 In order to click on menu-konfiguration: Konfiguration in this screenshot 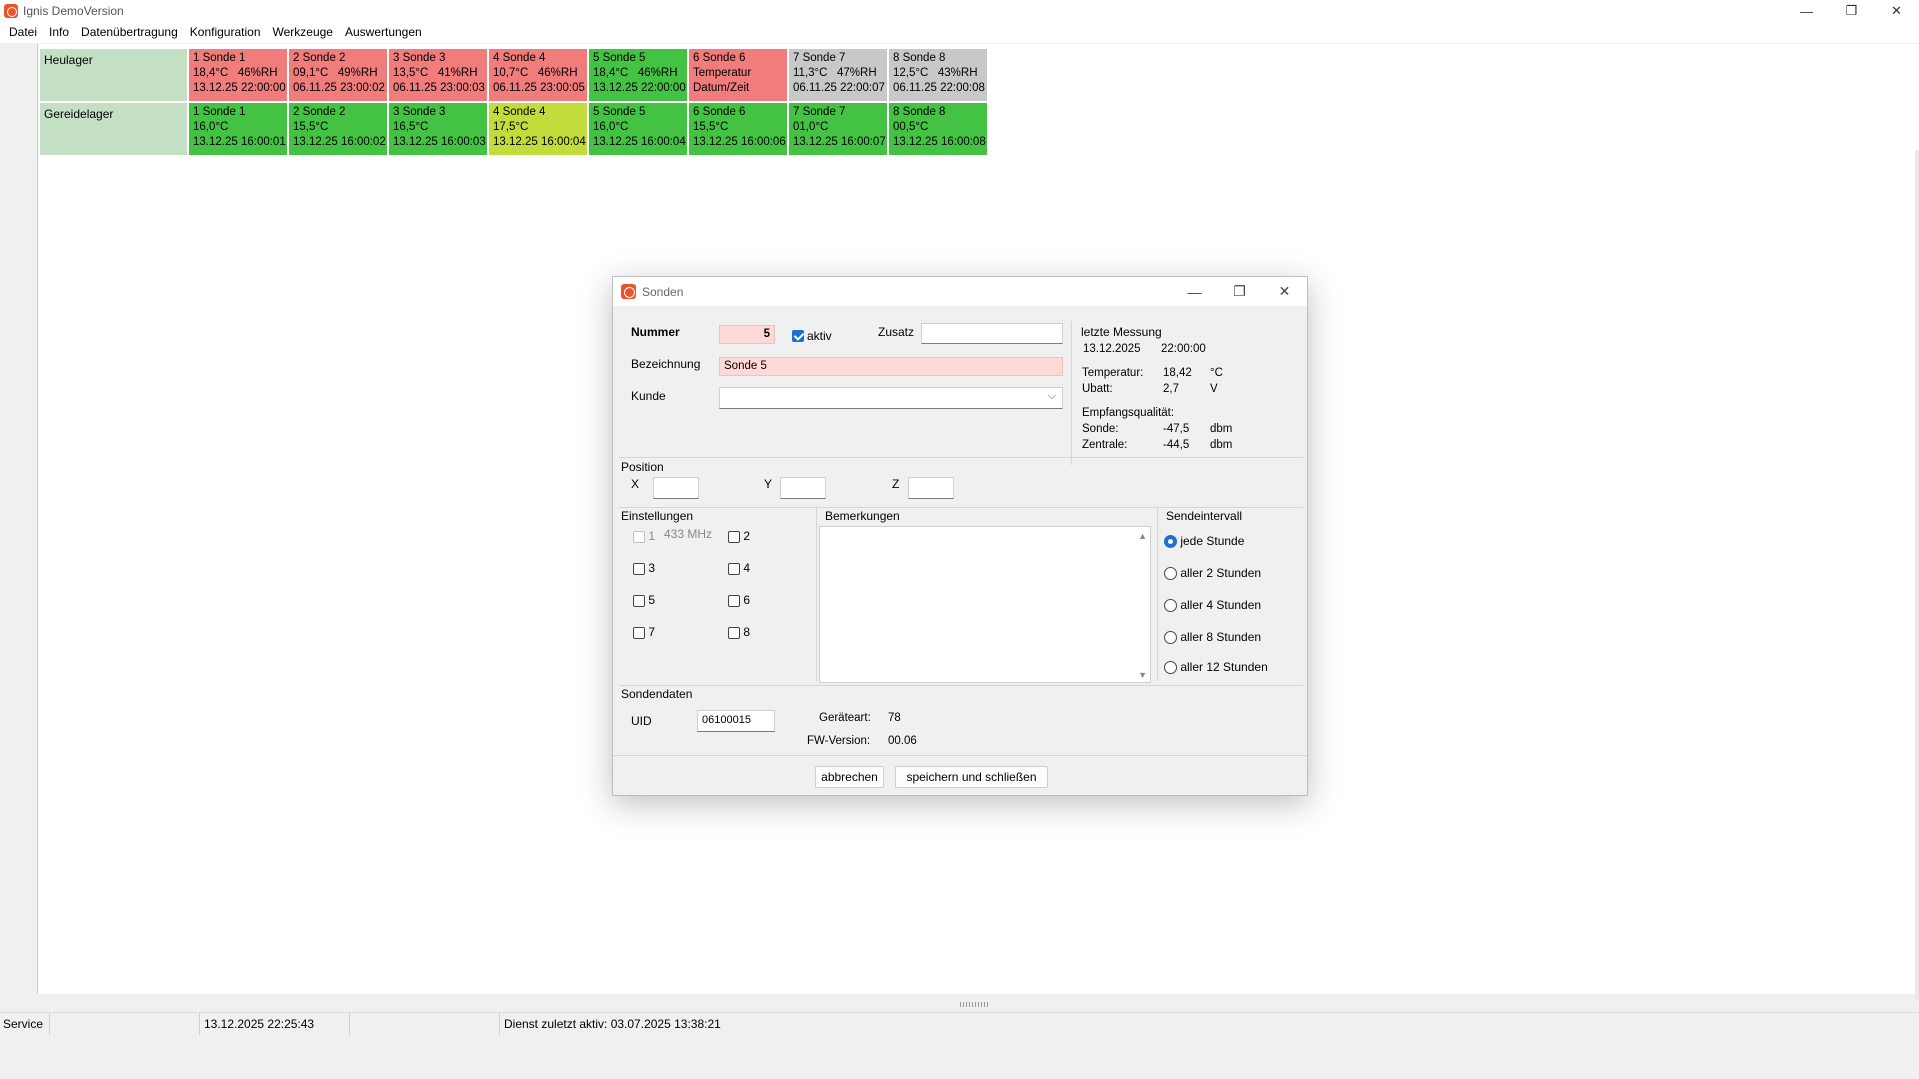, I will do `click(225, 32)`.